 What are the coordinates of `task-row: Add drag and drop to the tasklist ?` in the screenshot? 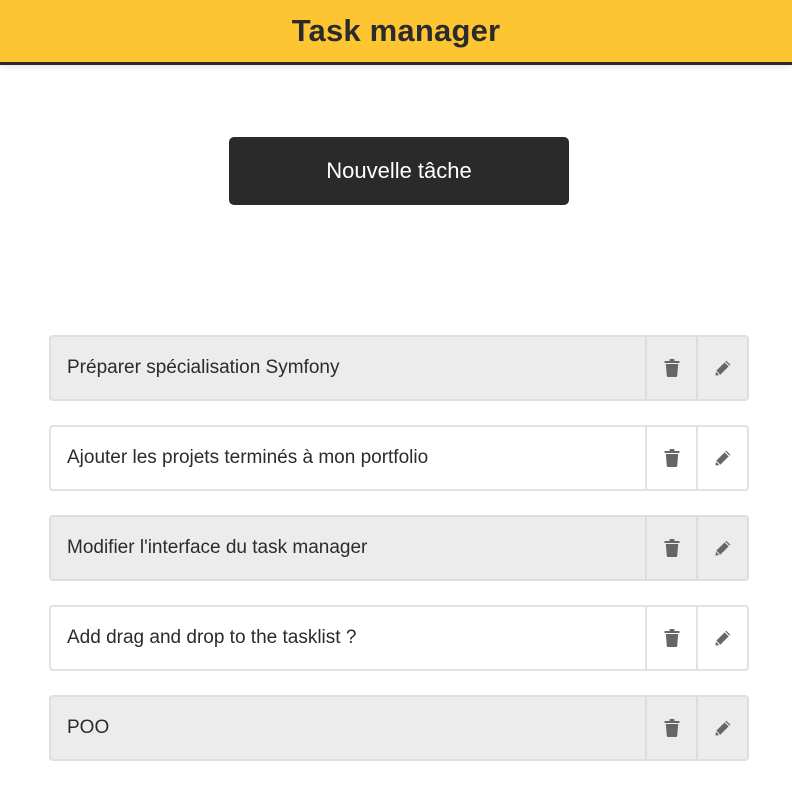 It's located at (399, 638).